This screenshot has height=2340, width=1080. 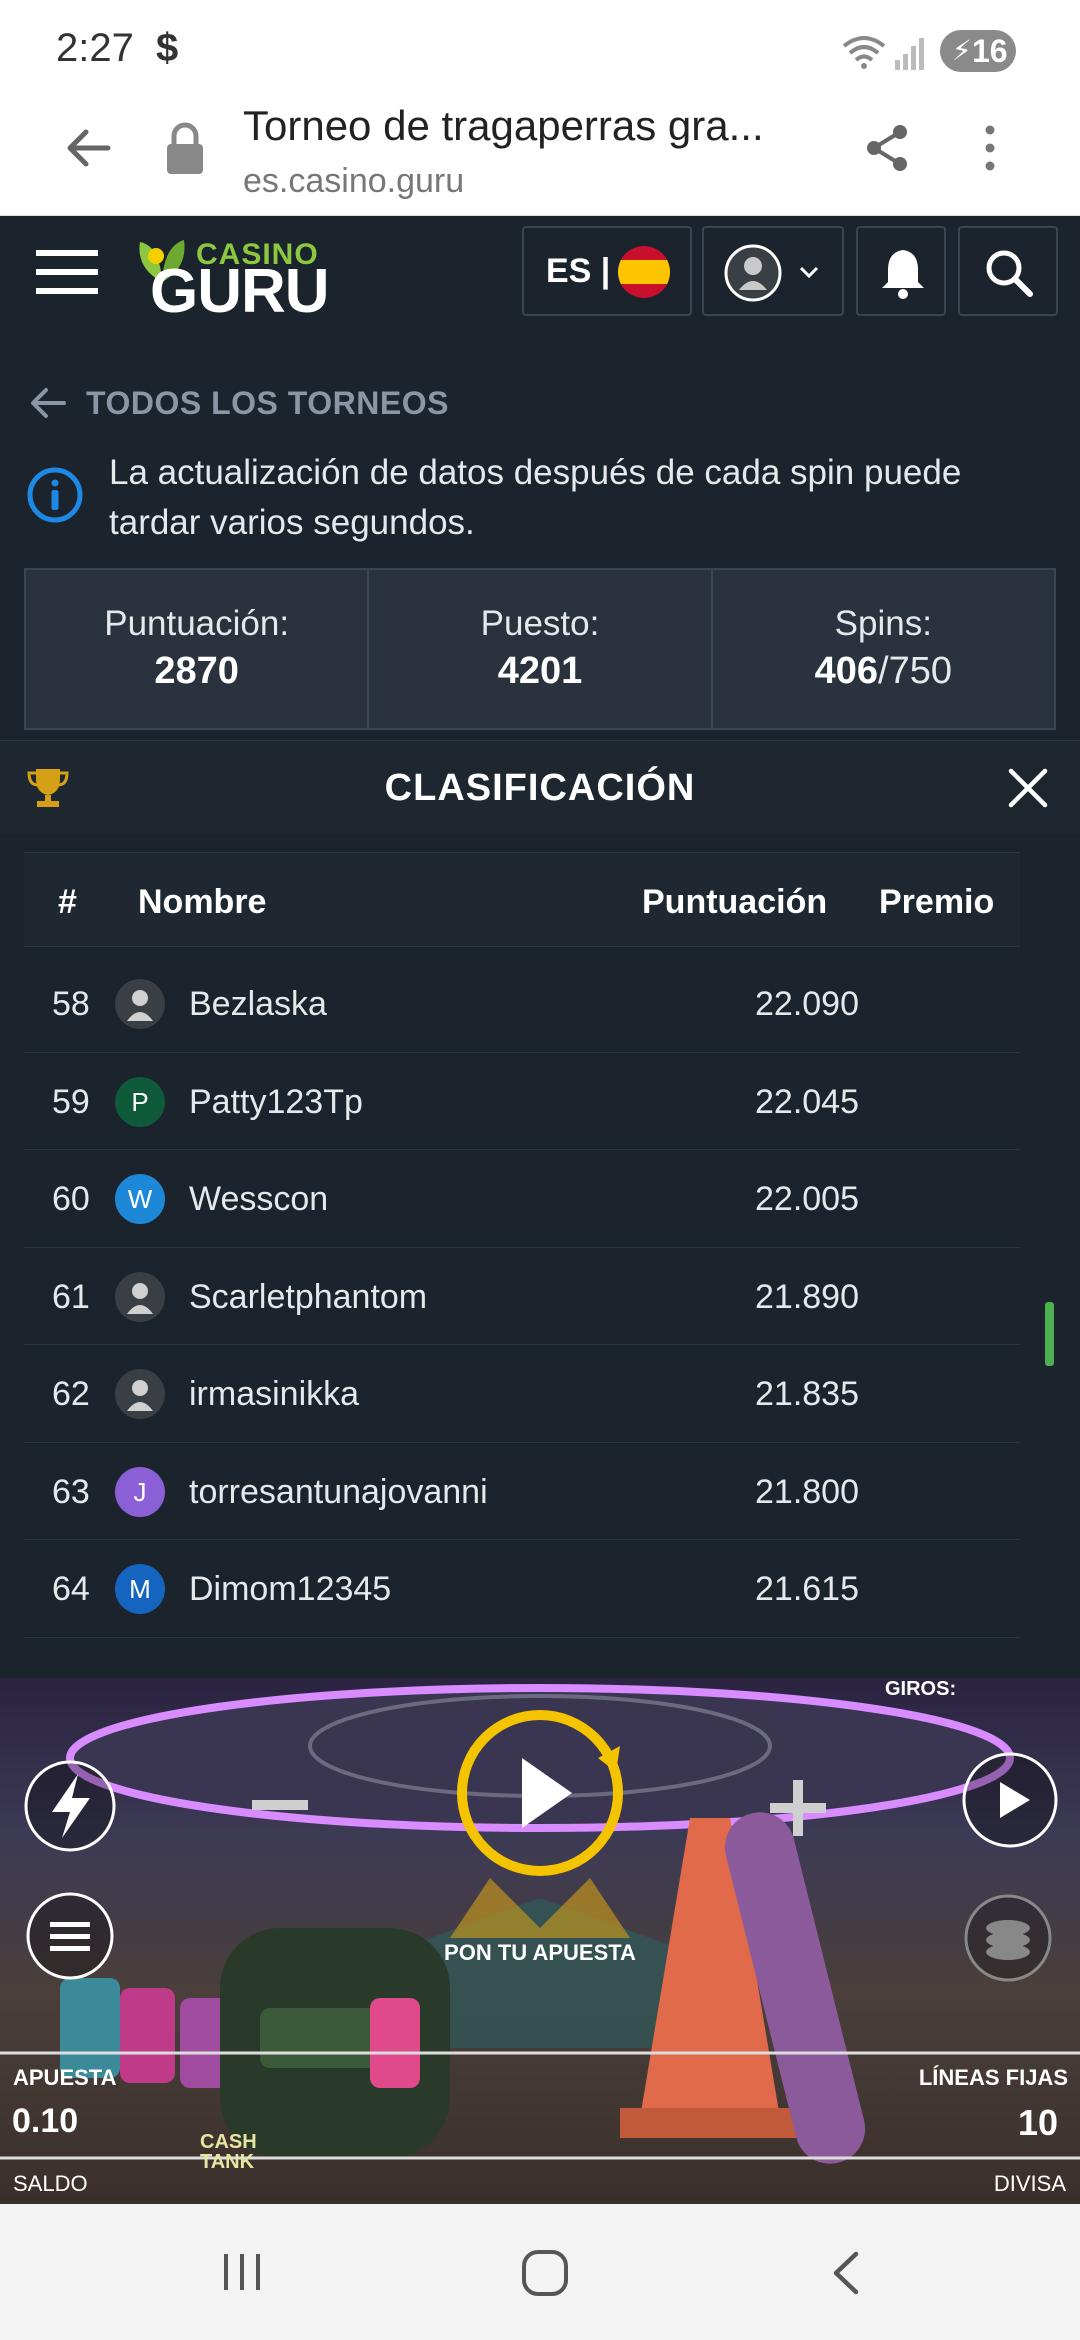 What do you see at coordinates (338, 1491) in the screenshot?
I see `row-name: torresantunajovanni` at bounding box center [338, 1491].